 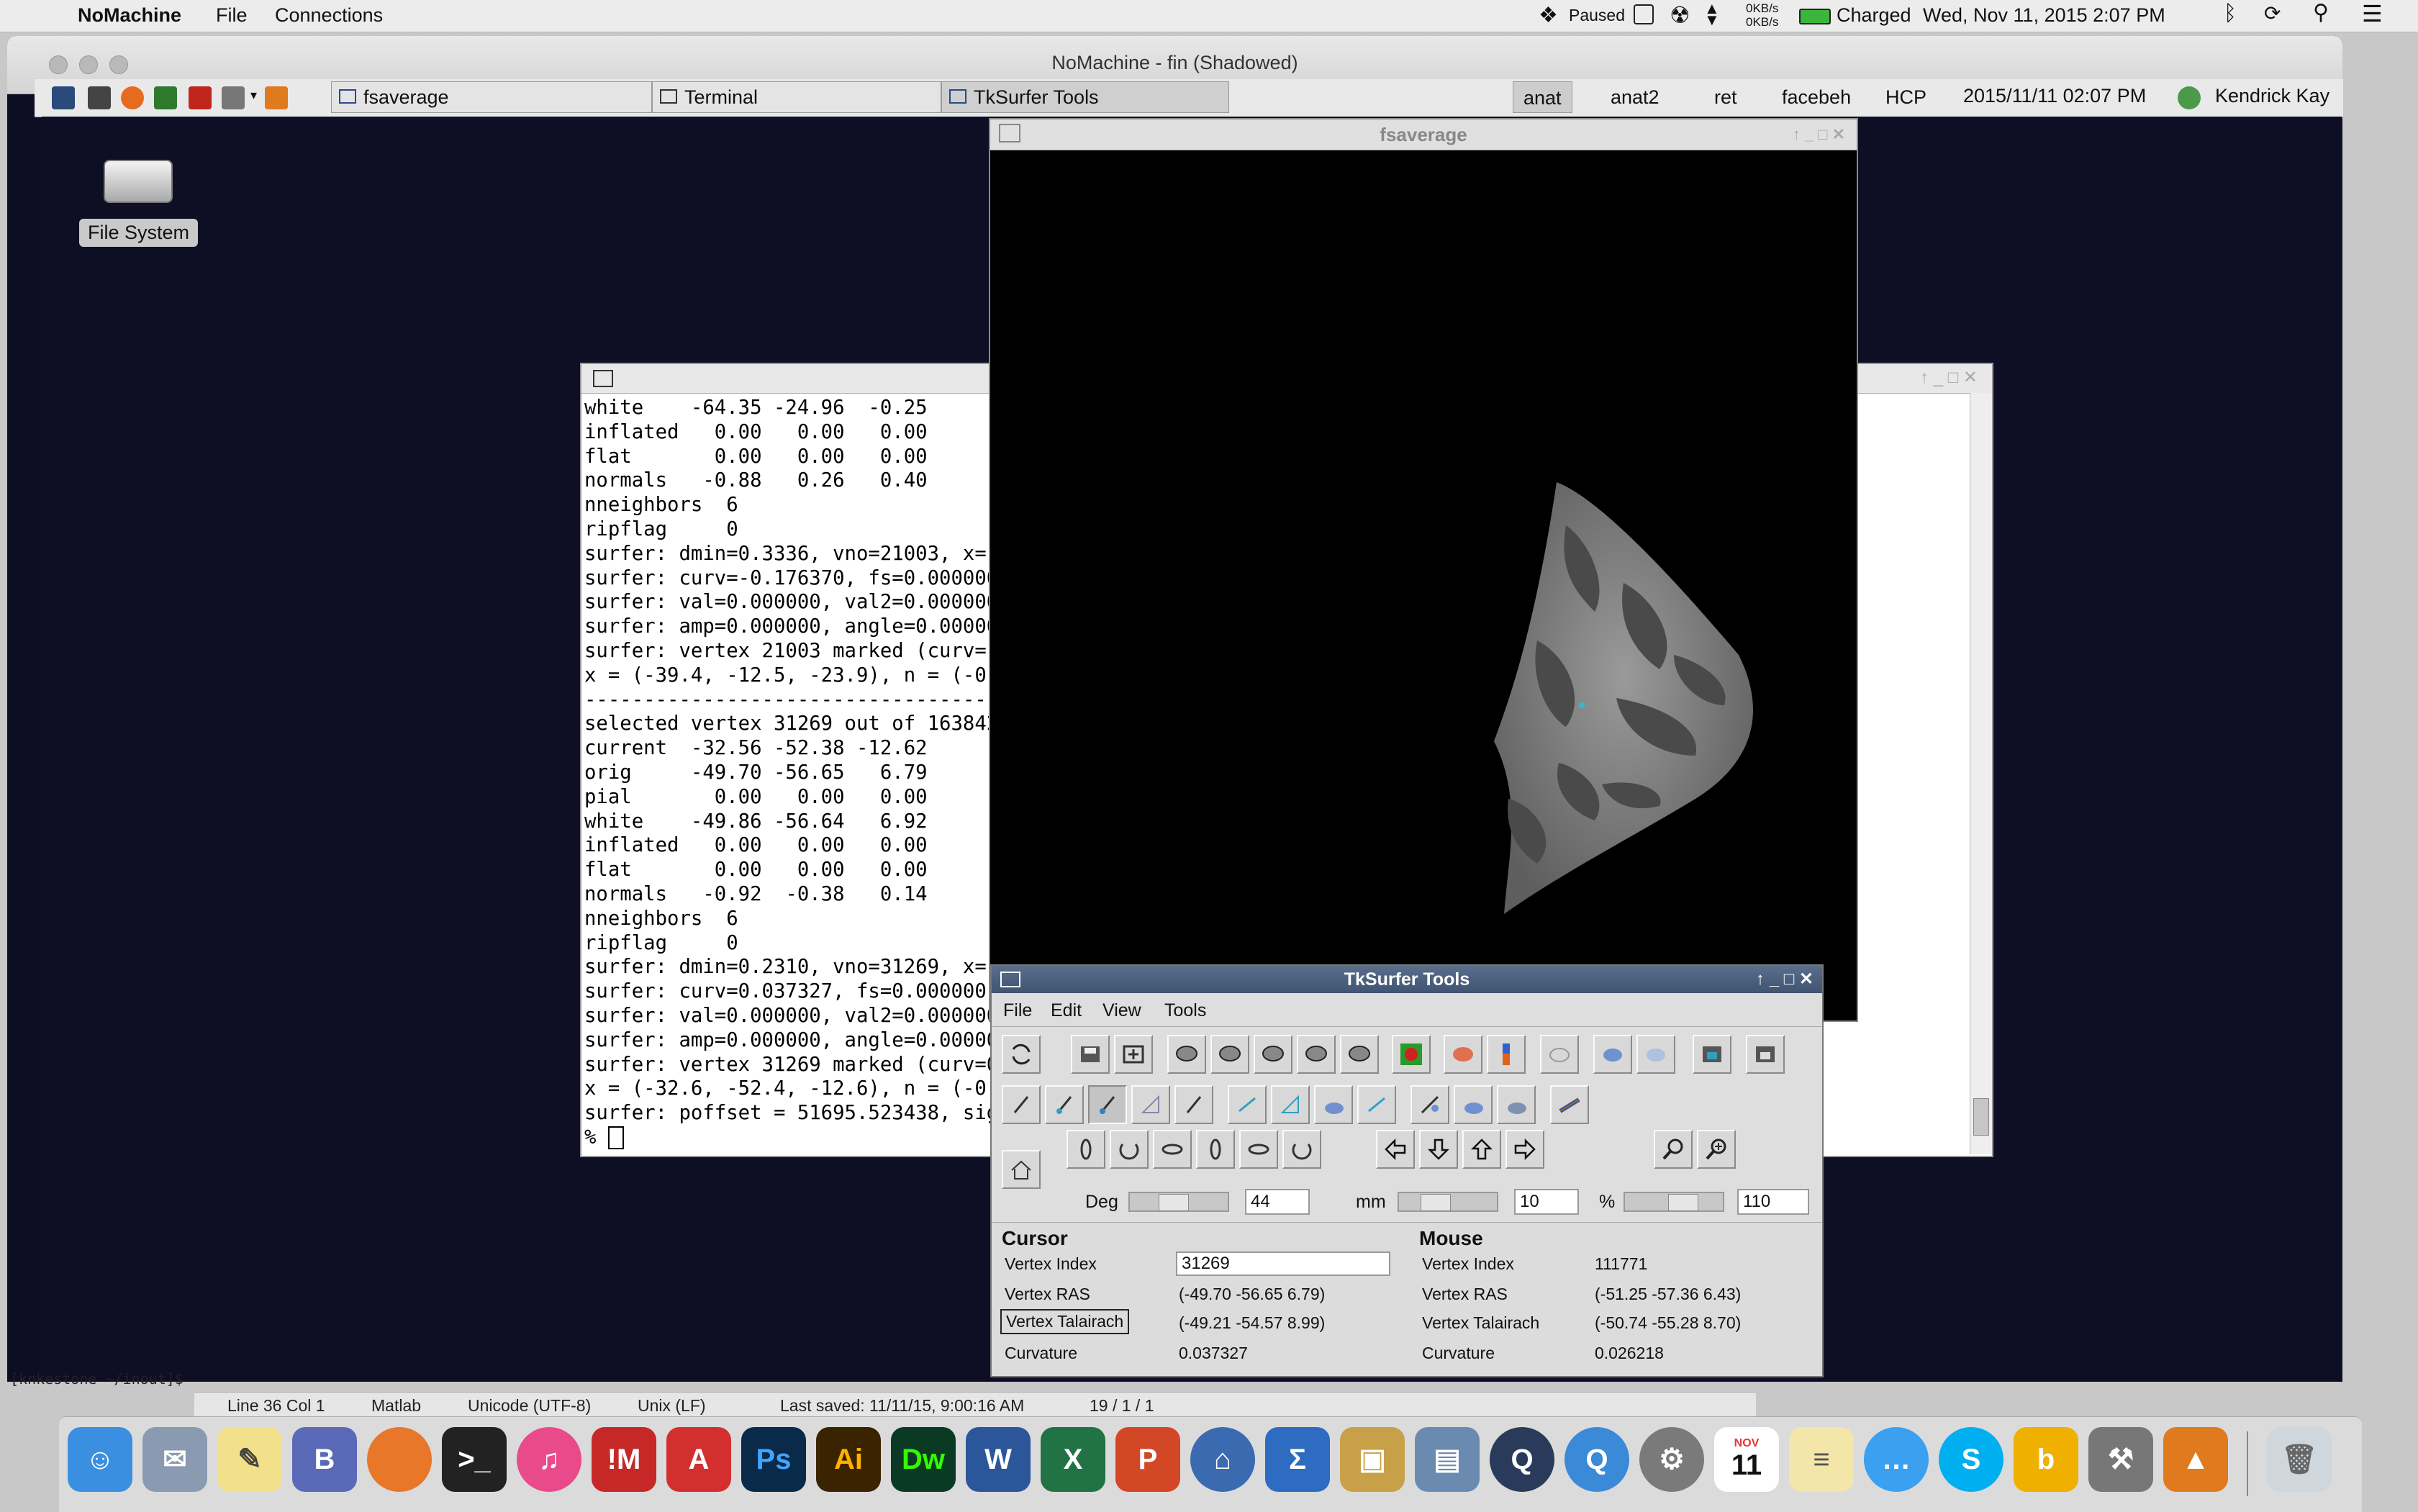 What do you see at coordinates (474, 1460) in the screenshot?
I see `terminal-icon: >_` at bounding box center [474, 1460].